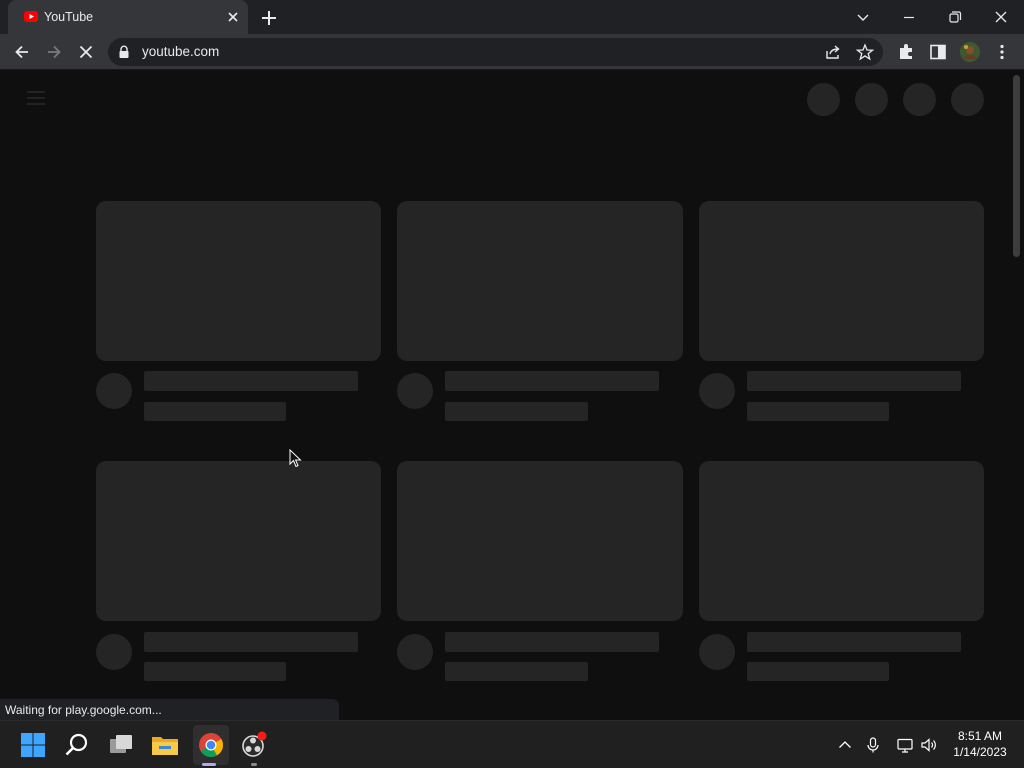 This screenshot has height=768, width=1024. Describe the element at coordinates (254, 745) in the screenshot. I see `obs-studio-icon` at that location.